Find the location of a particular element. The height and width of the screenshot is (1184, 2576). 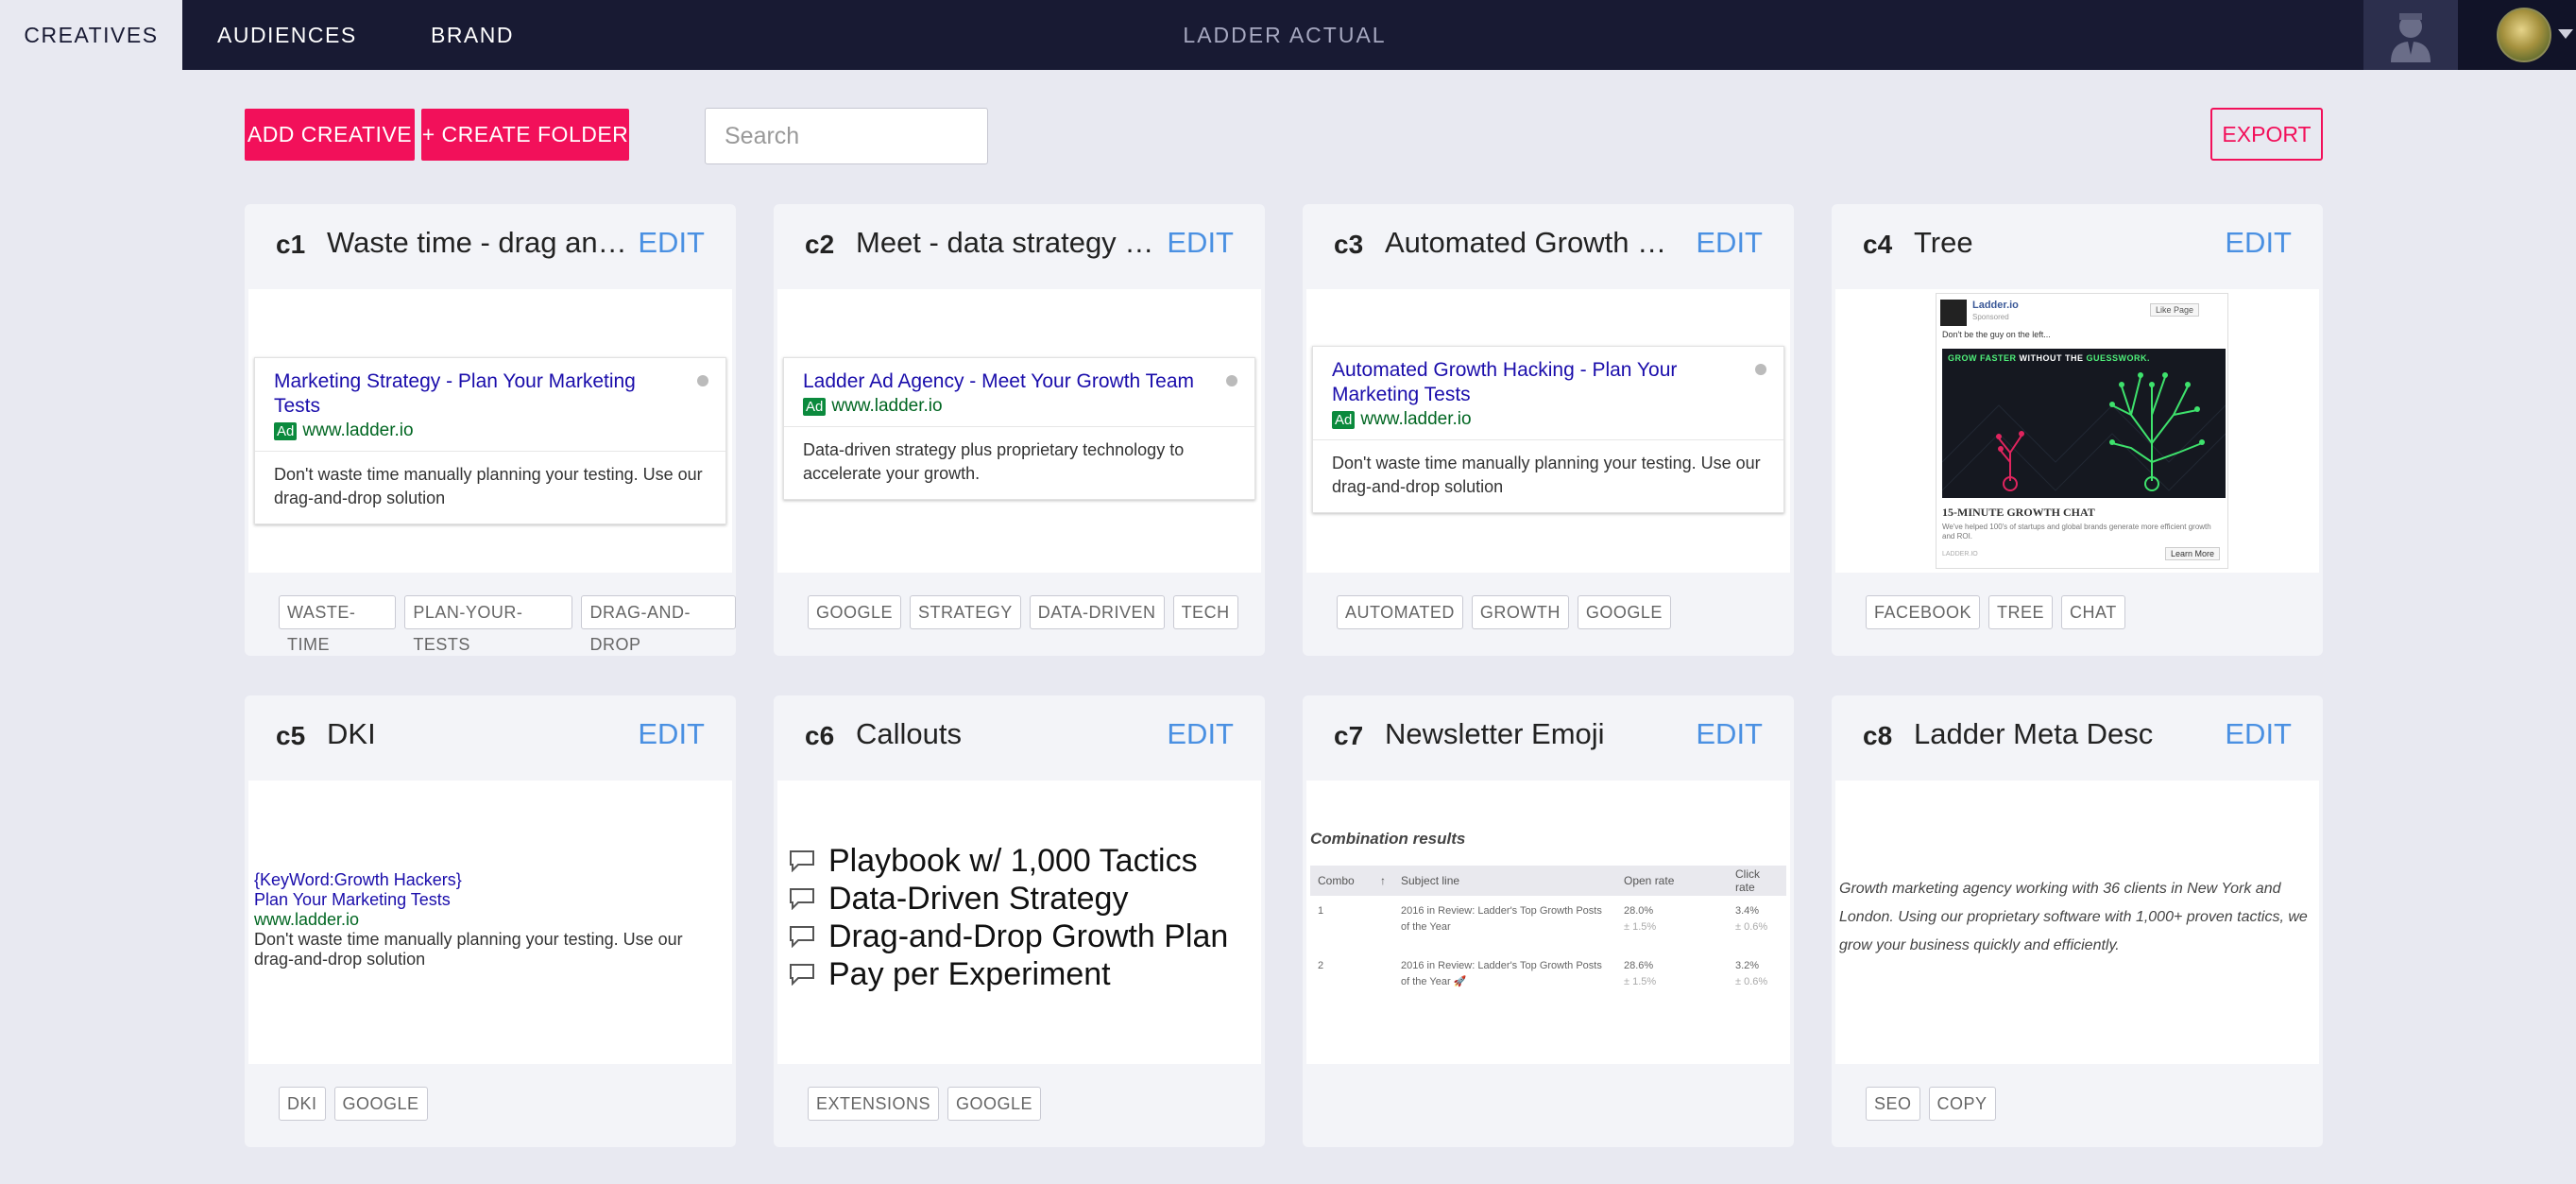

tag: TECH is located at coordinates (1205, 612).